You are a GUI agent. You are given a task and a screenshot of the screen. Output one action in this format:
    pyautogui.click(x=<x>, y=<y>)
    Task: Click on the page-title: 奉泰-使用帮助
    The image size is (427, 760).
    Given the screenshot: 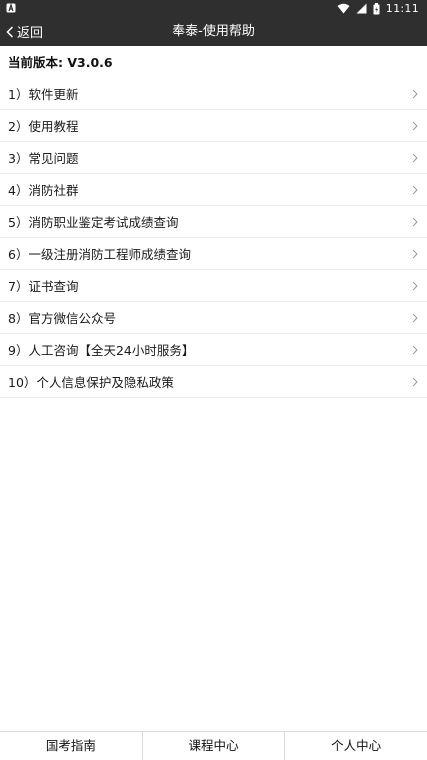 What is the action you would take?
    pyautogui.click(x=213, y=31)
    